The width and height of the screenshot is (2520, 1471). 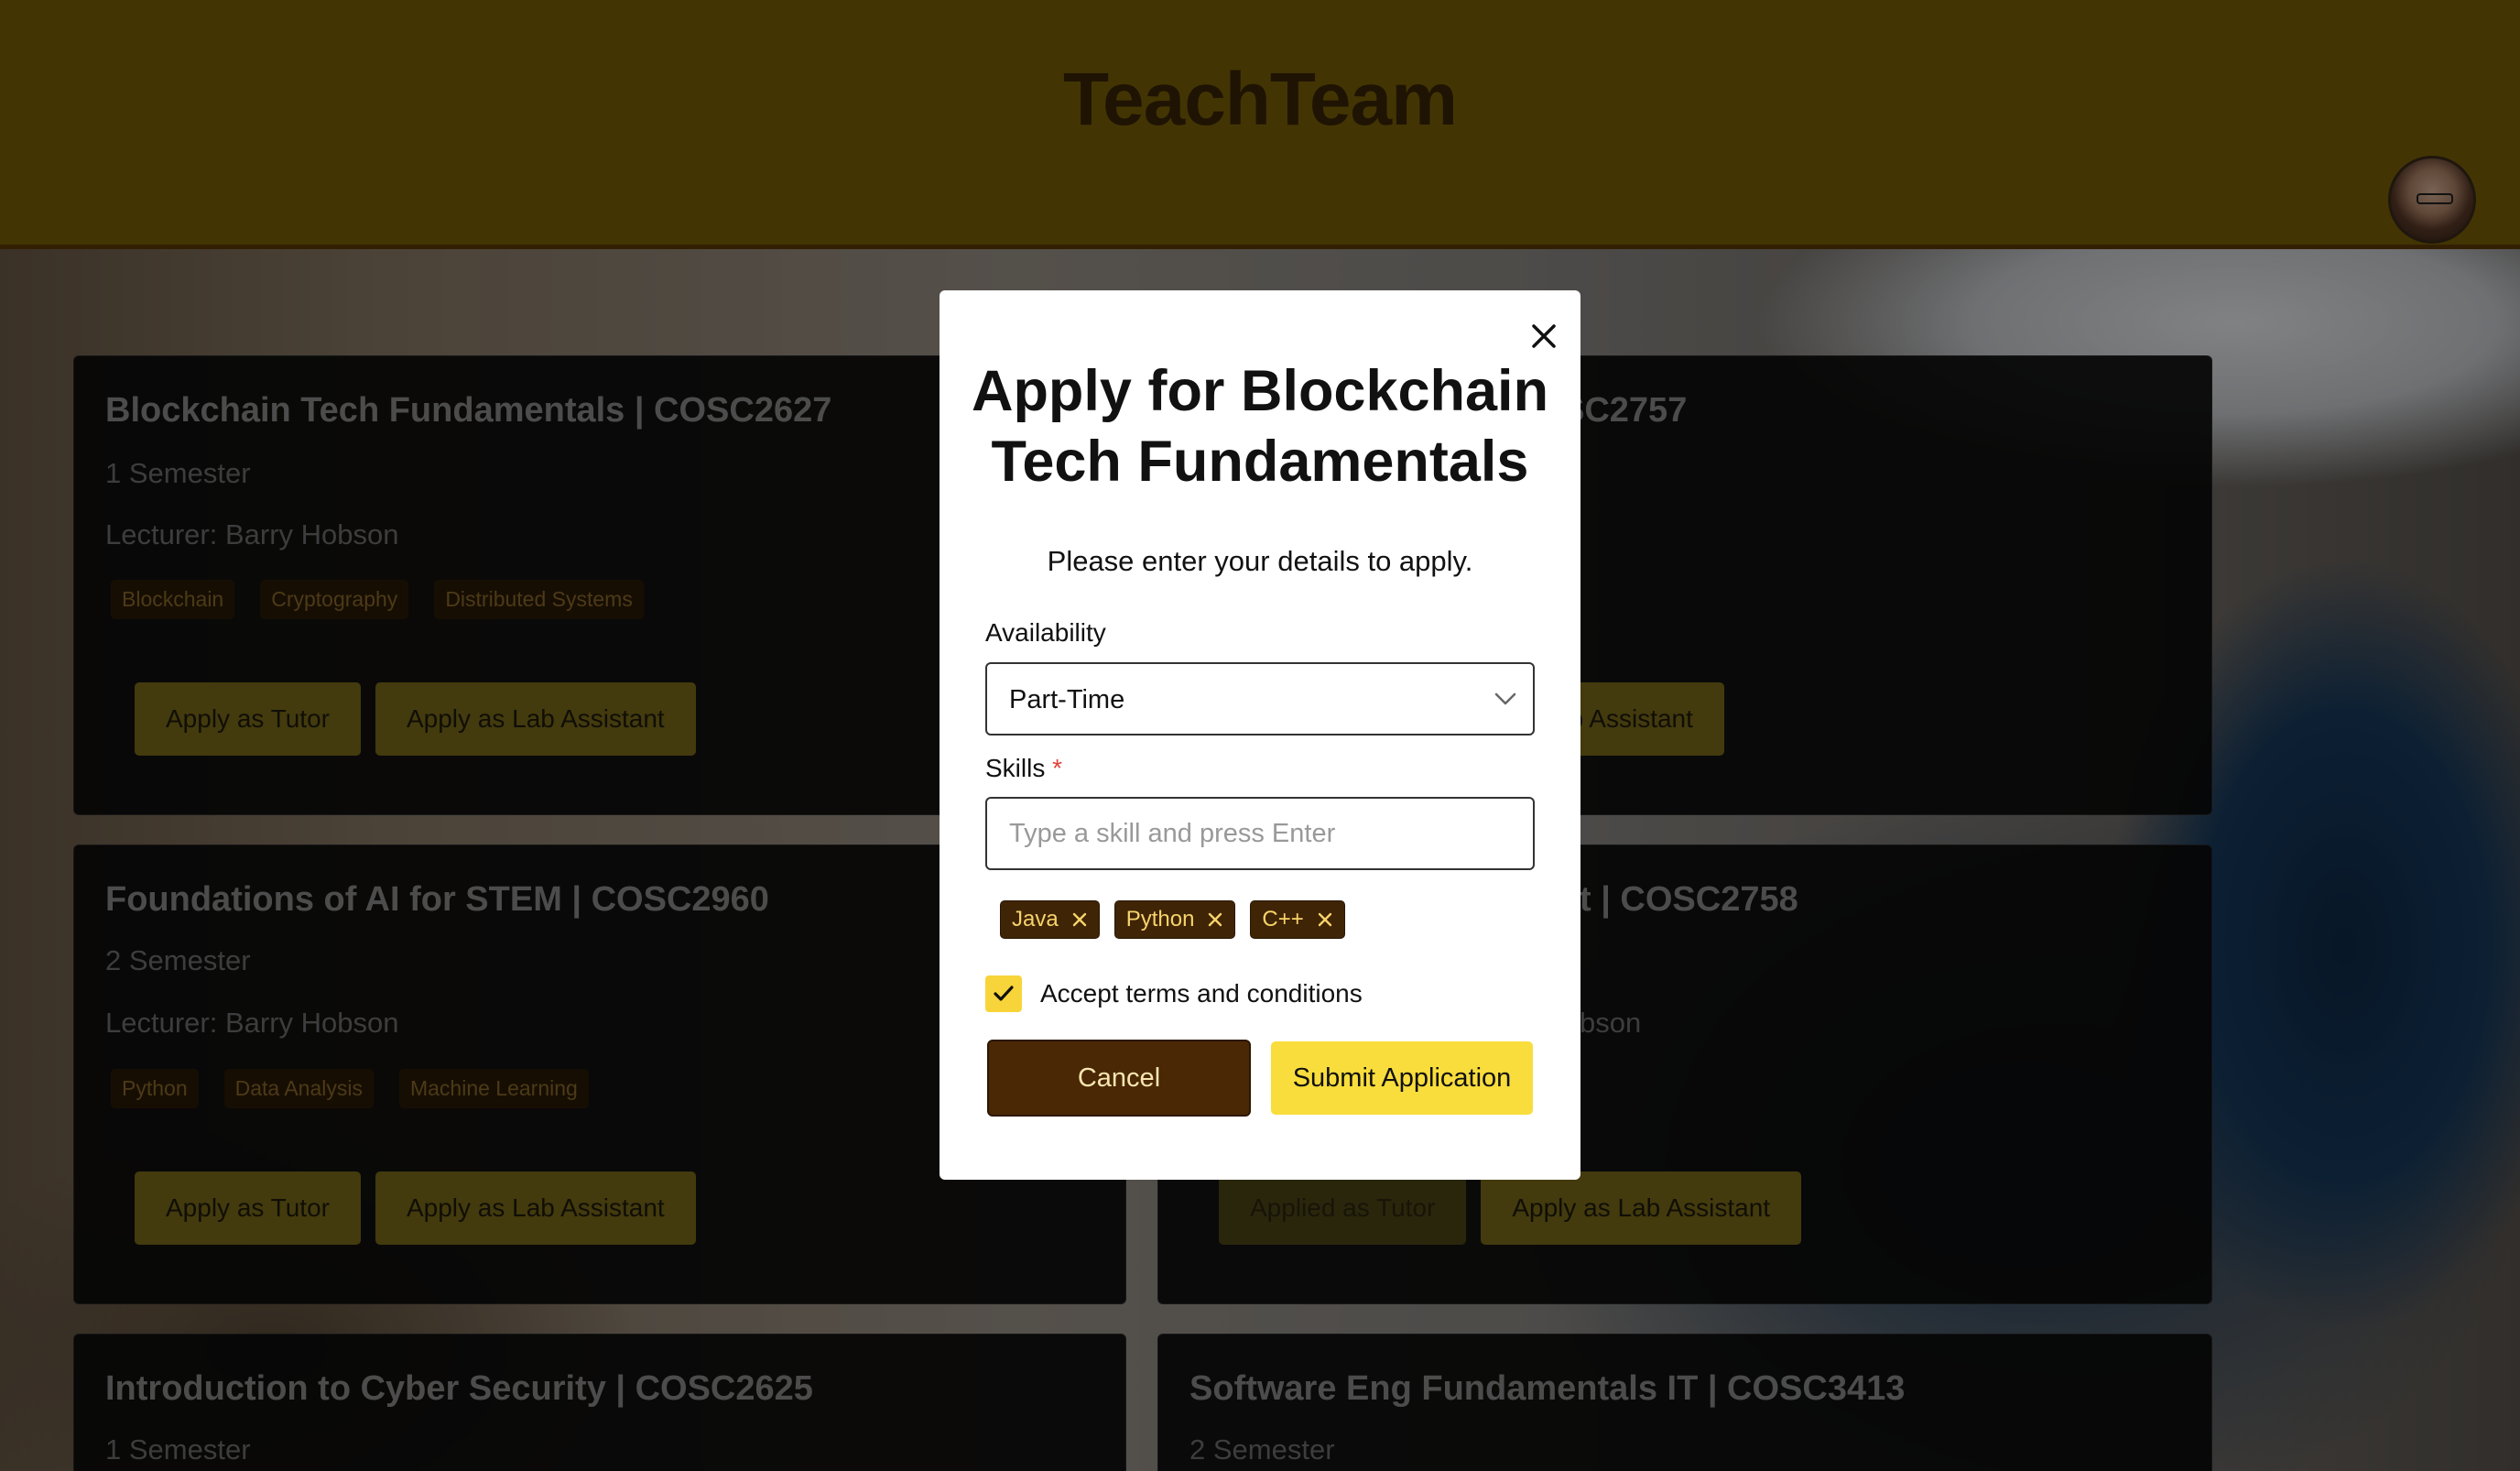 I want to click on required-marker: *, so click(x=1057, y=768).